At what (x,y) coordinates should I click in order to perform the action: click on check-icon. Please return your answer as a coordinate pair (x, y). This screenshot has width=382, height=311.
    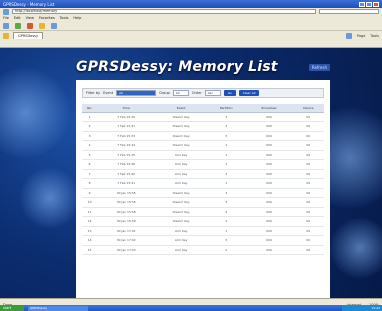
    Looking at the image, I should click on (42, 25).